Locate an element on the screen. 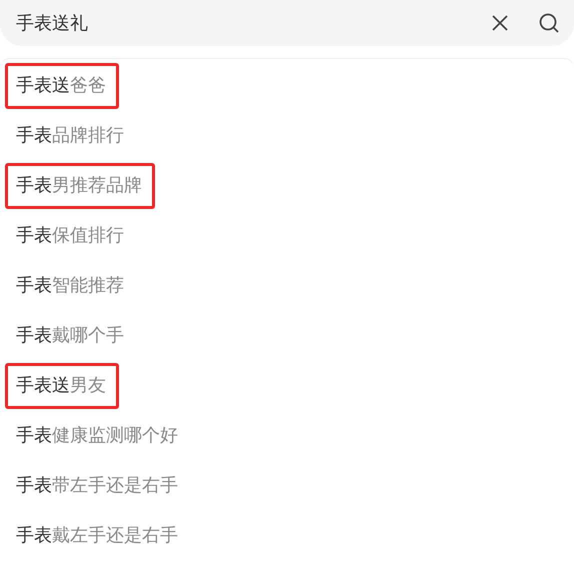 The width and height of the screenshot is (574, 564). suggestion-item: 手表健康监测哪个好 is located at coordinates (98, 436).